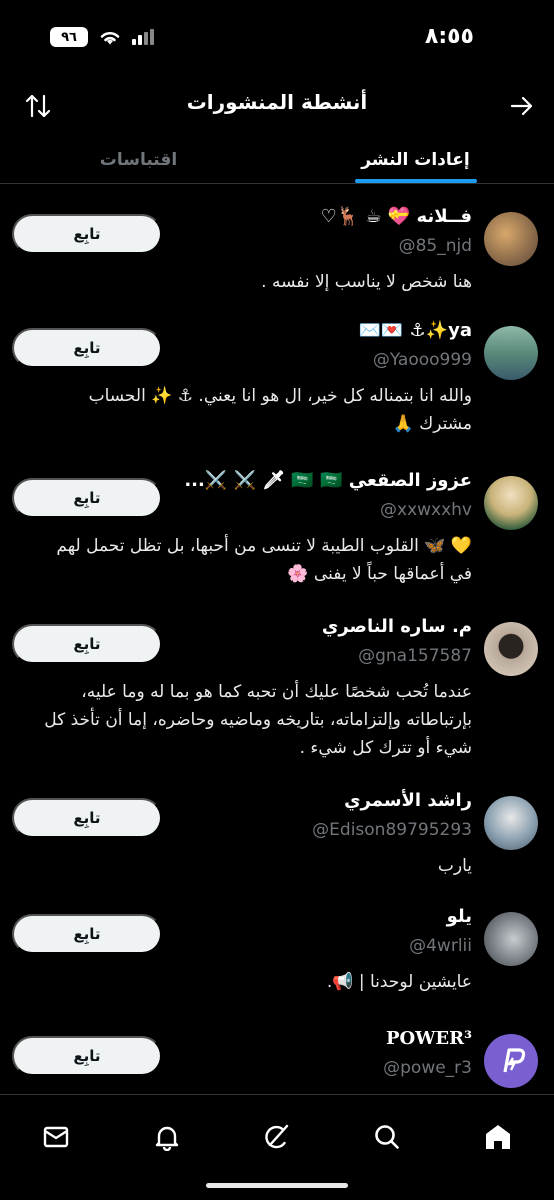 This screenshot has height=1200, width=554. I want to click on user-handle: @85_njd, so click(435, 246).